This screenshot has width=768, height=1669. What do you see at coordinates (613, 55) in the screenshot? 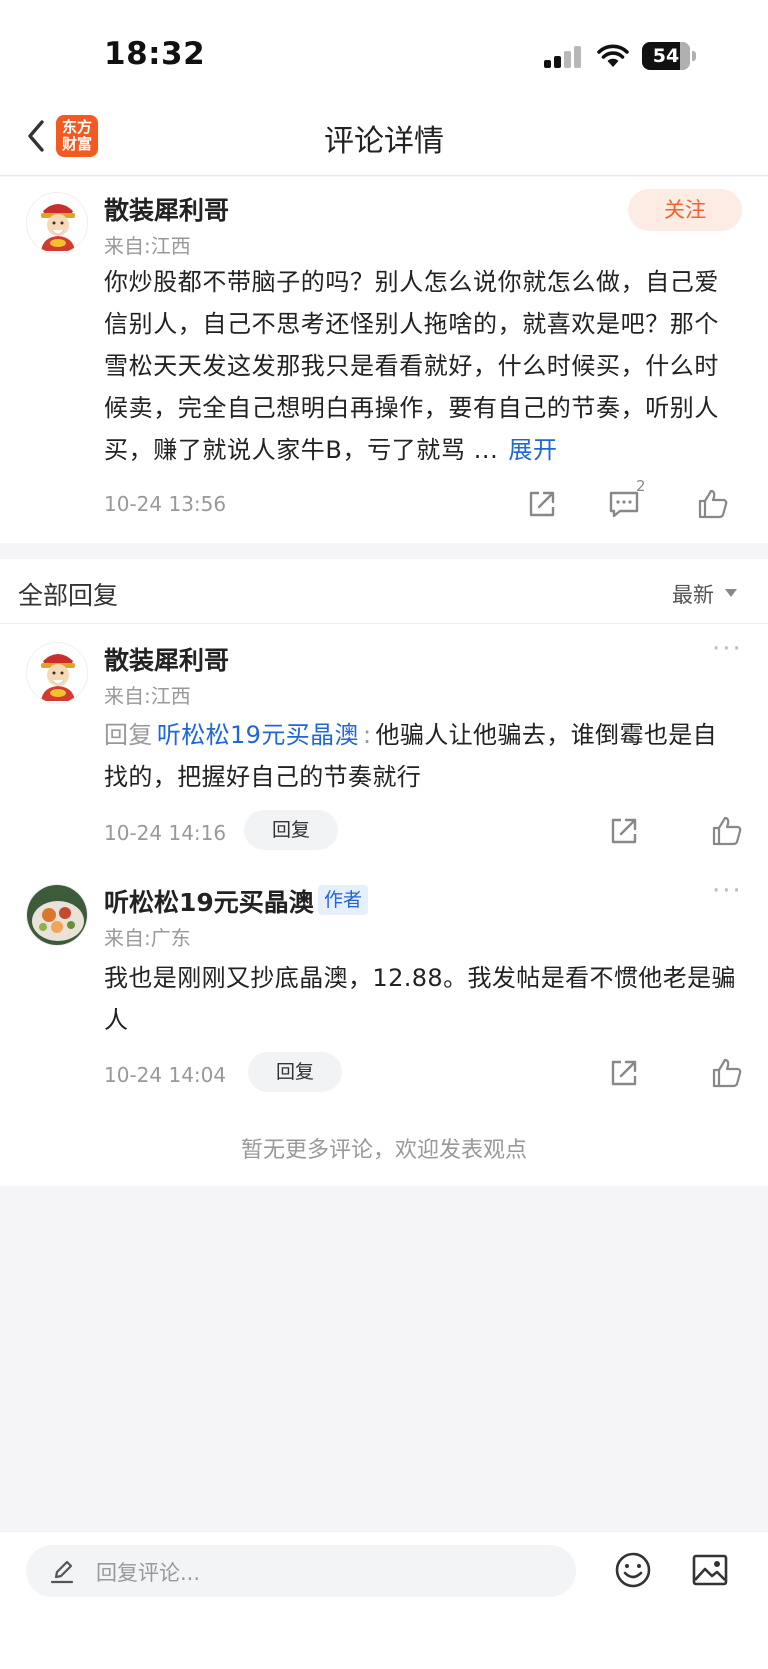
I see `wifi-icon` at bounding box center [613, 55].